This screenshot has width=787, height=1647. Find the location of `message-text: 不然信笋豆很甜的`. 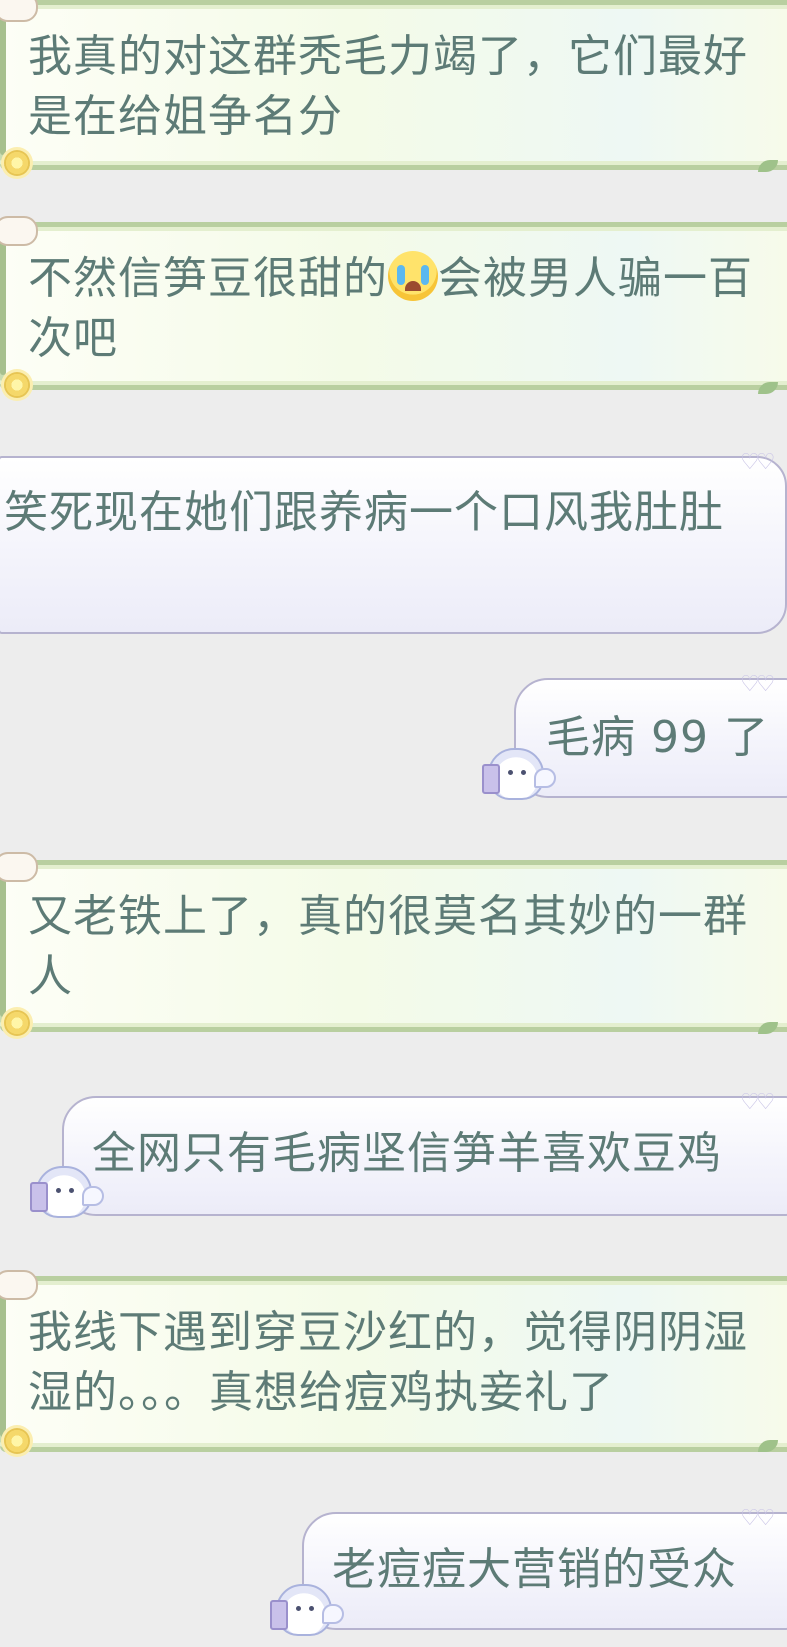

message-text: 不然信笋豆很甜的 is located at coordinates (208, 278).